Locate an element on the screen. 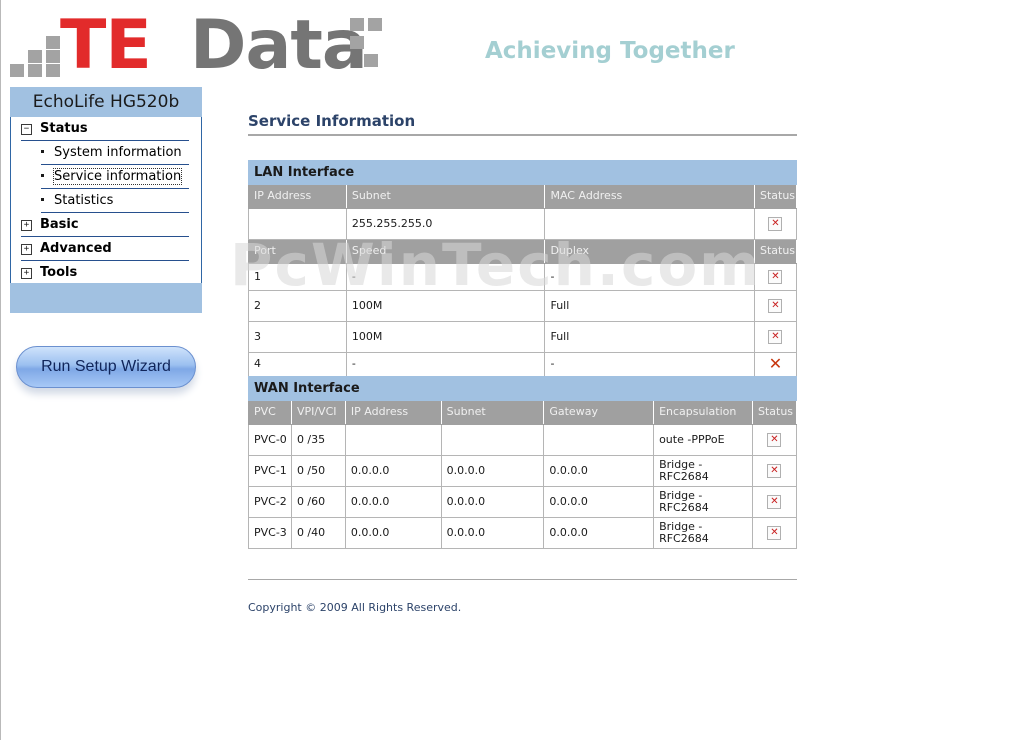 The height and width of the screenshot is (740, 1022). table-row: 2 100M Full ✕ is located at coordinates (523, 306).